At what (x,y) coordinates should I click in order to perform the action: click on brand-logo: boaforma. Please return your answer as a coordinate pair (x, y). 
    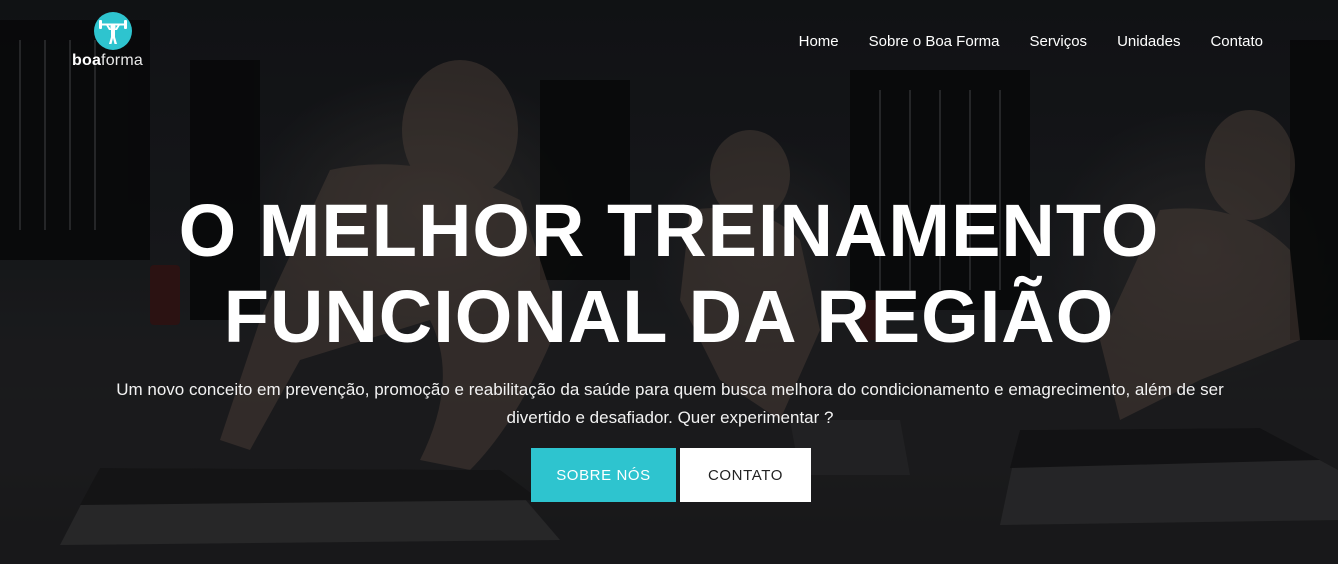
    Looking at the image, I should click on (114, 42).